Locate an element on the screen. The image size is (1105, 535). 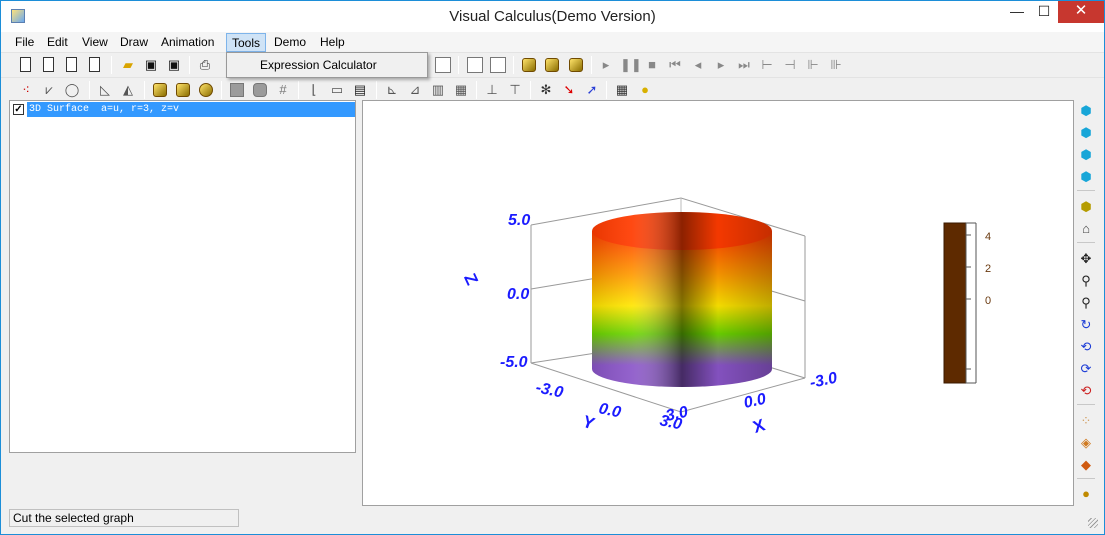
first-frame-icon: ⏮ is located at coordinates (675, 65).